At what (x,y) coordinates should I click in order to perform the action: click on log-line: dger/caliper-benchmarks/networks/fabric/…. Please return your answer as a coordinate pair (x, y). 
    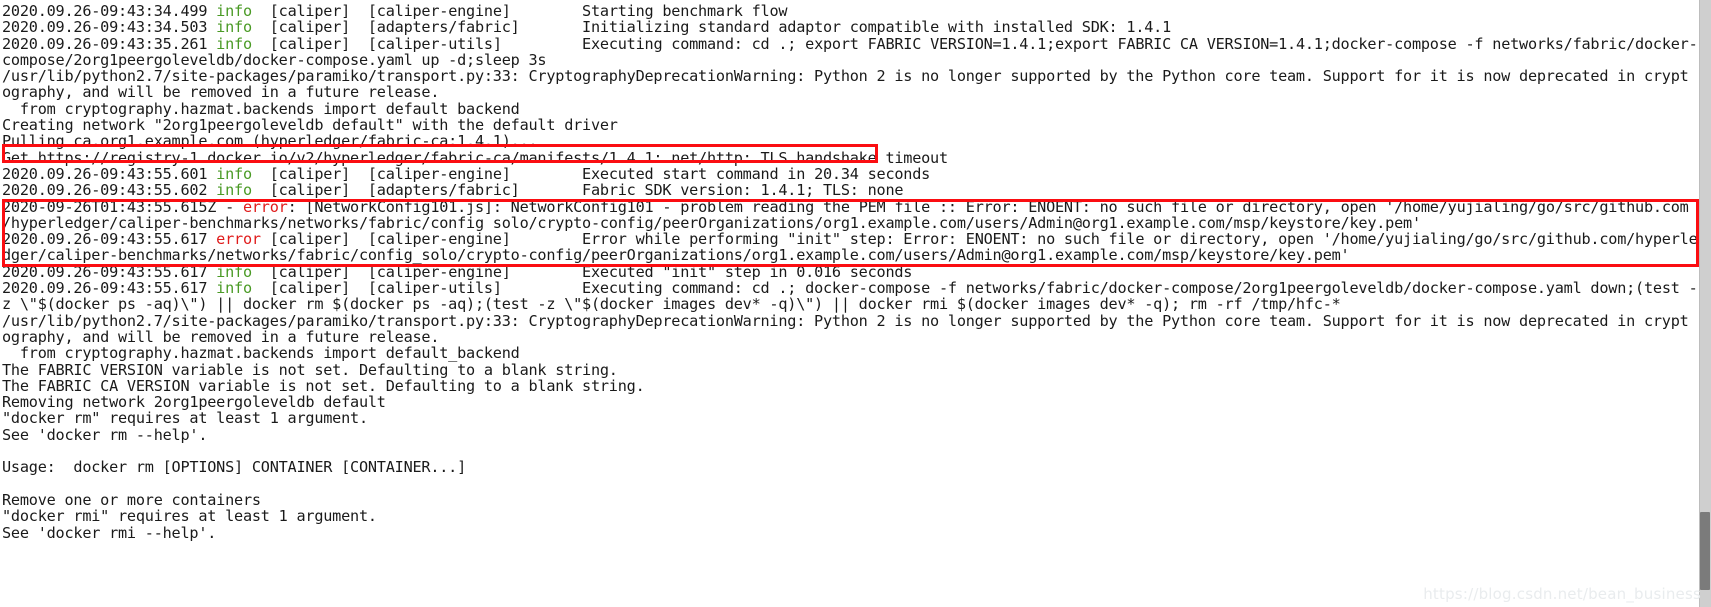
    Looking at the image, I should click on (850, 255).